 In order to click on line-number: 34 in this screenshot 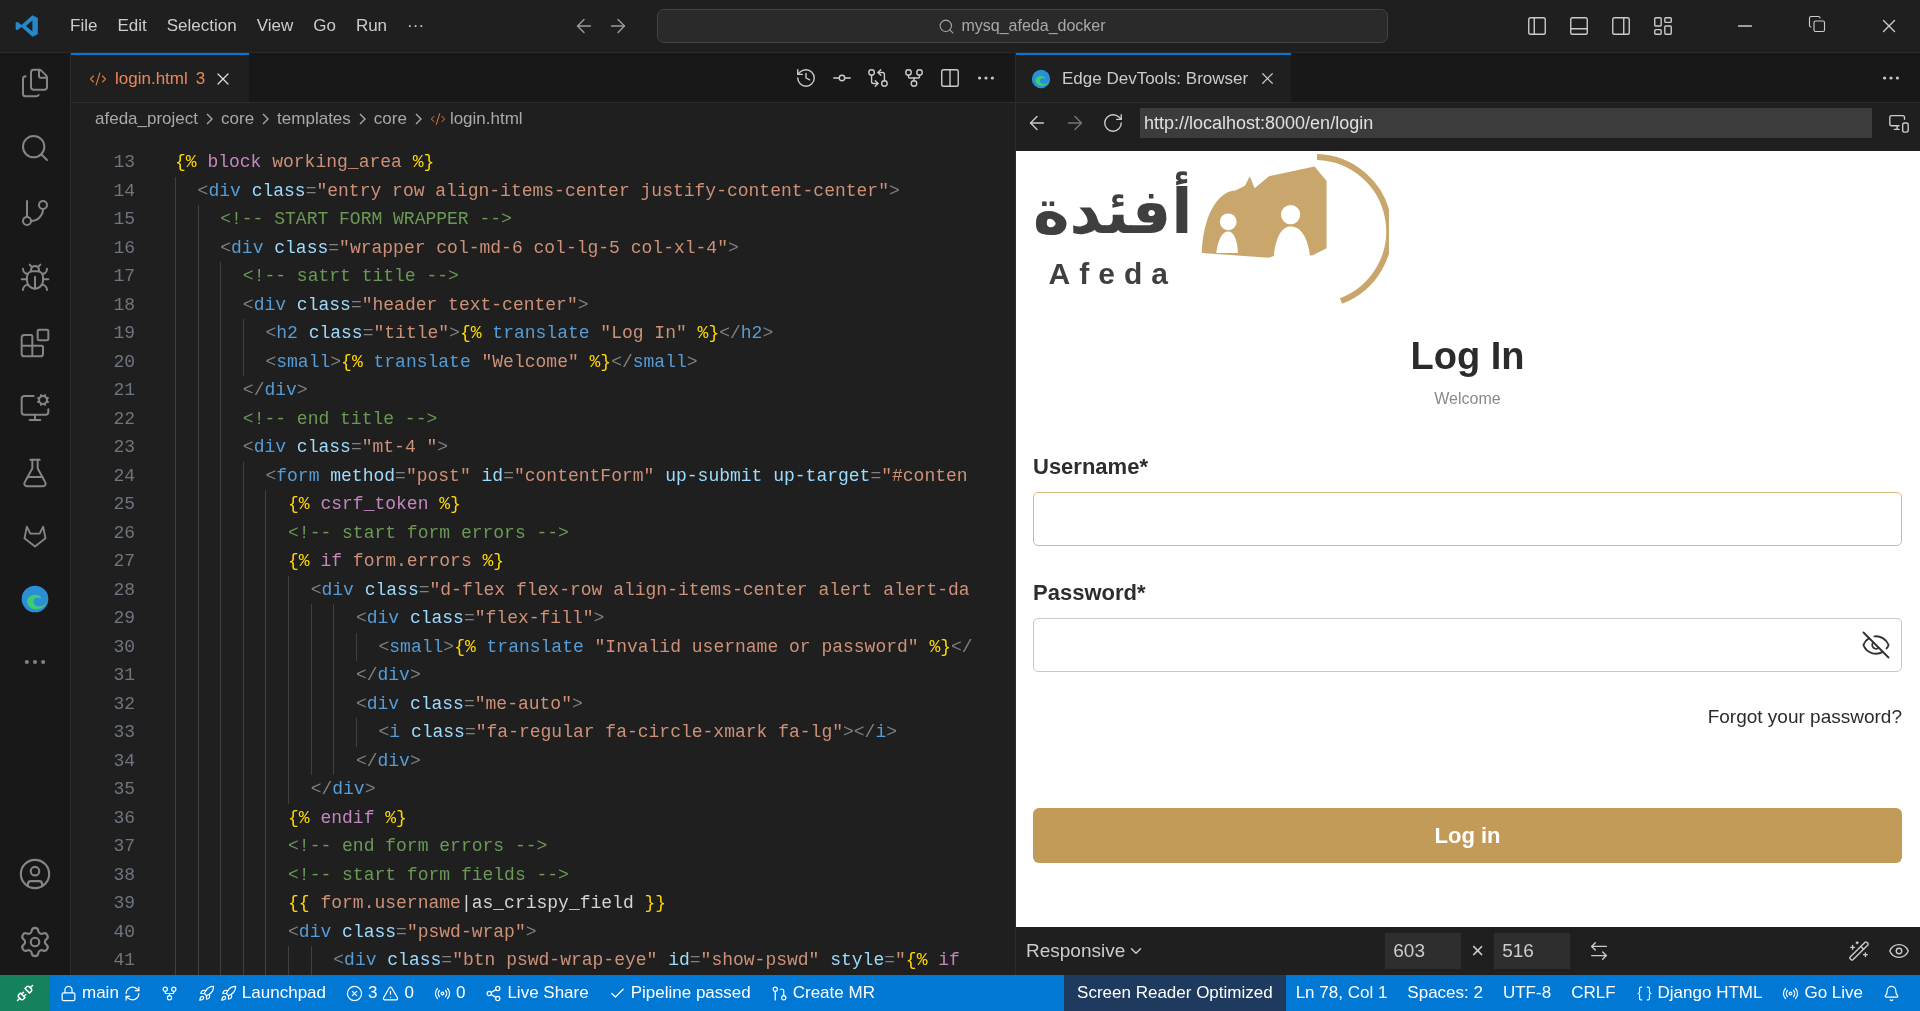, I will do `click(123, 760)`.